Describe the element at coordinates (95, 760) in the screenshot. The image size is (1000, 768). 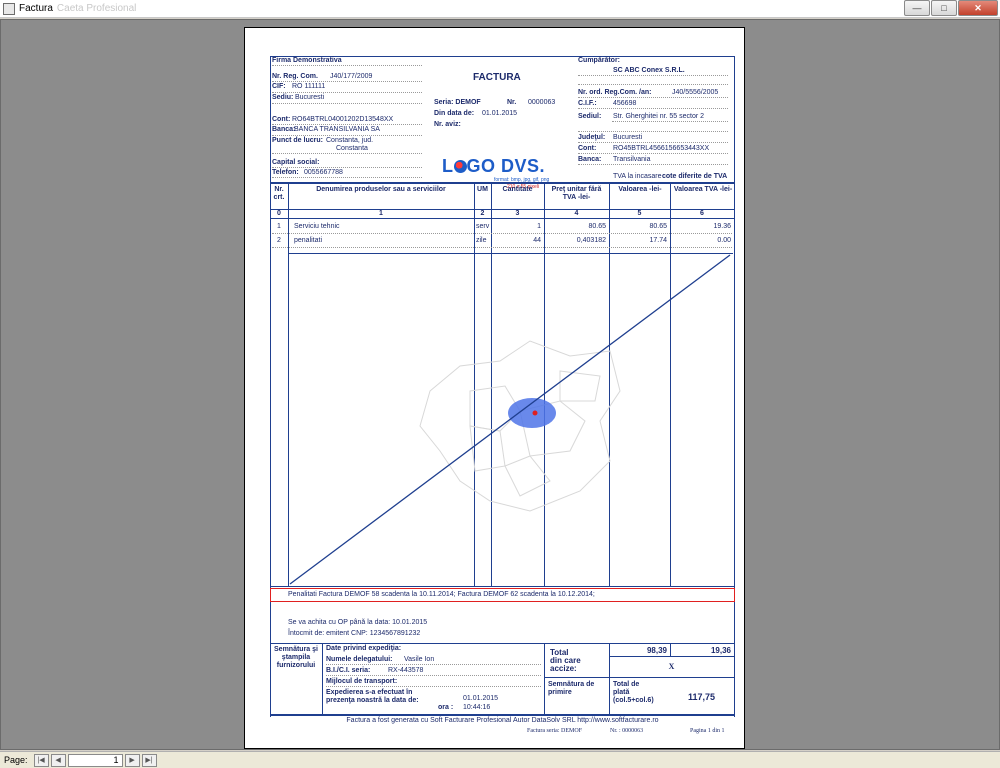
I see `page-number-input: 1` at that location.